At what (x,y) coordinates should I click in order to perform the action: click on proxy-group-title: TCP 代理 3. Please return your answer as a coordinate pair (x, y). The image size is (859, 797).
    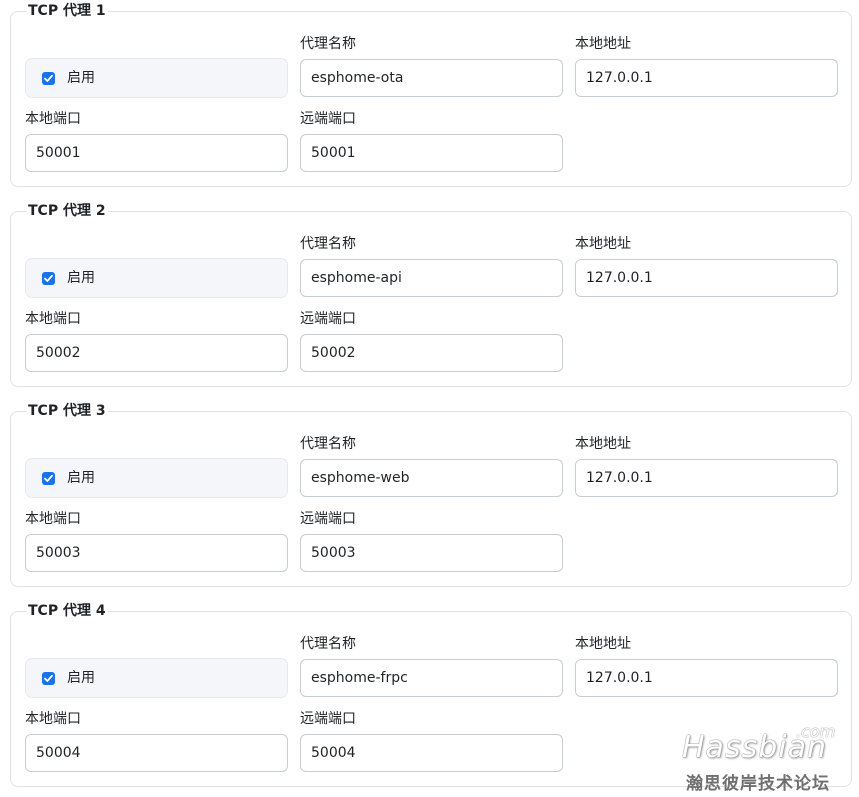
    Looking at the image, I should click on (67, 411).